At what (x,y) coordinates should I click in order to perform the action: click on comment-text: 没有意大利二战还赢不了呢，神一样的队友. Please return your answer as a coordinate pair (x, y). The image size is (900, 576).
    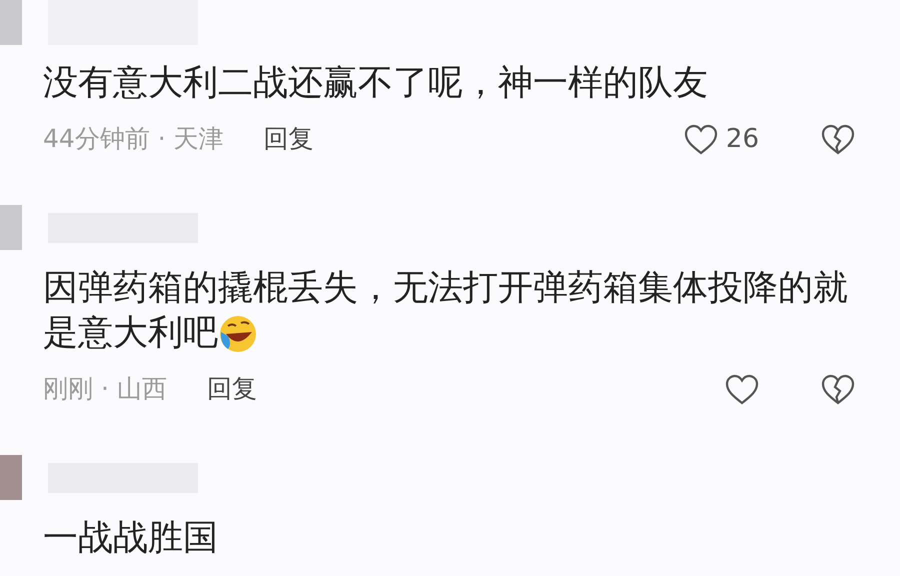
    Looking at the image, I should click on (375, 83).